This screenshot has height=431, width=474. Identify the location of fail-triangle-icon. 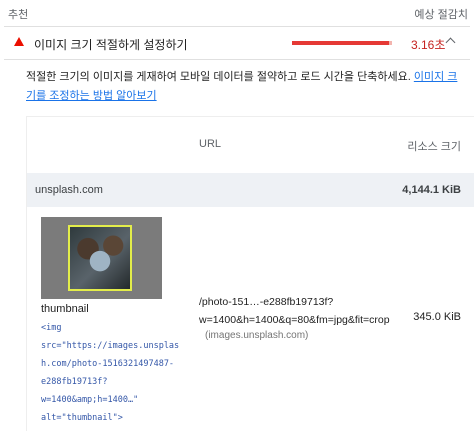
(19, 41).